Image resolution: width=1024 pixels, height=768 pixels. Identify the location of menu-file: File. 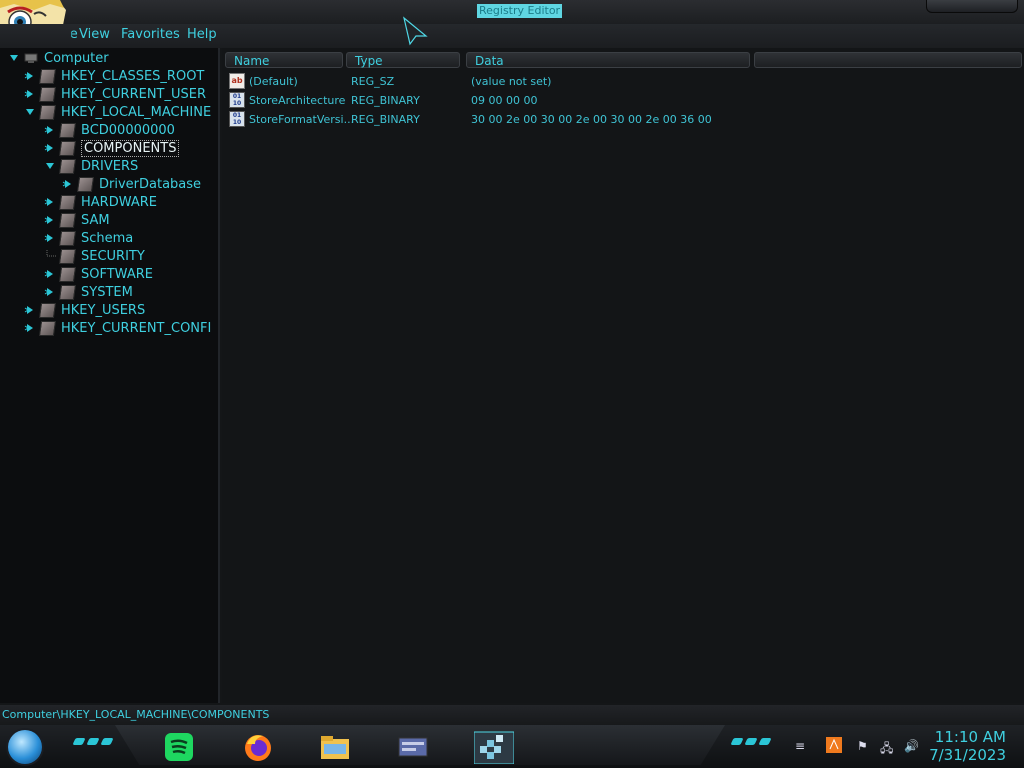
(67, 34).